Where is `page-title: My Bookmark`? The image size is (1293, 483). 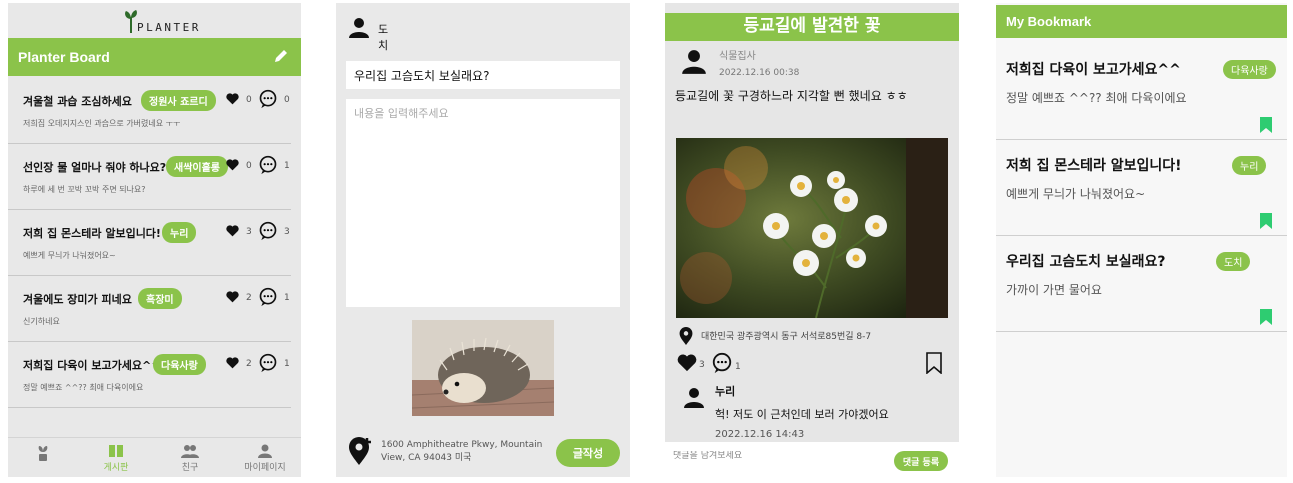
page-title: My Bookmark is located at coordinates (1049, 21).